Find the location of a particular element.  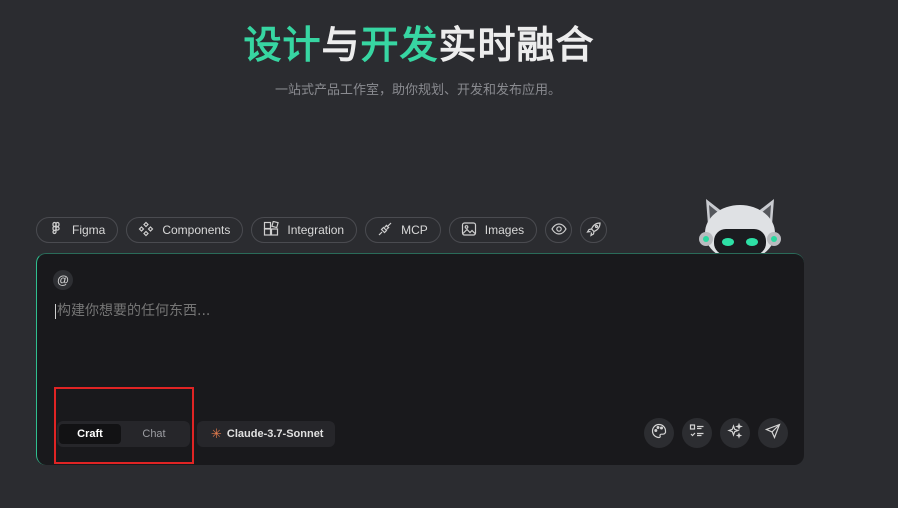

send-icon is located at coordinates (772, 433).